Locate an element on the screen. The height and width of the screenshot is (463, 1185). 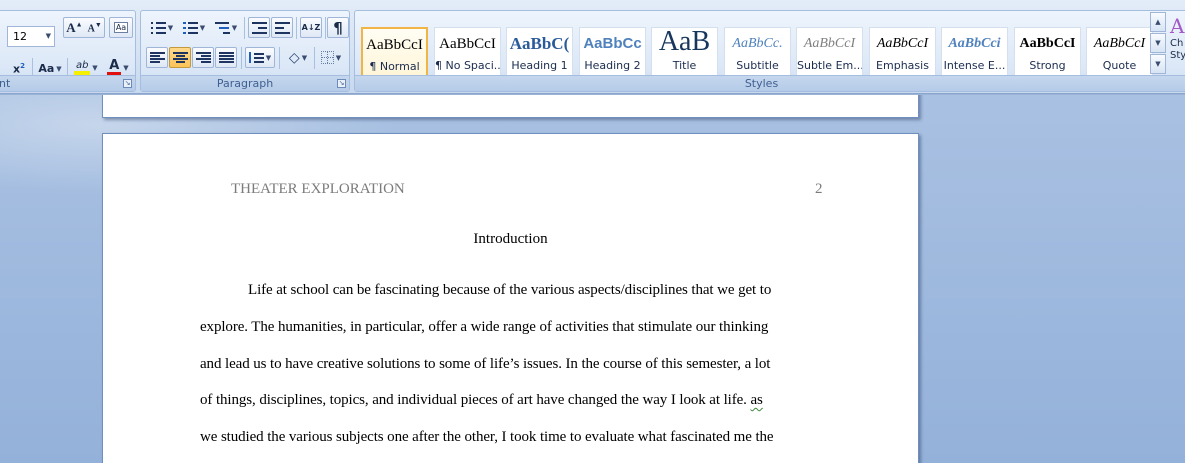
style-name: Heading 2 is located at coordinates (612, 65).